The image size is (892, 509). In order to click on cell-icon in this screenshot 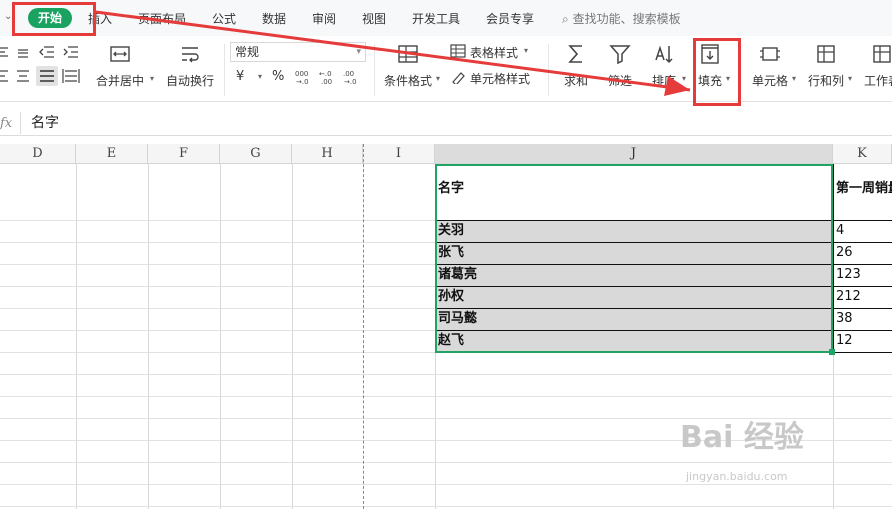, I will do `click(770, 54)`.